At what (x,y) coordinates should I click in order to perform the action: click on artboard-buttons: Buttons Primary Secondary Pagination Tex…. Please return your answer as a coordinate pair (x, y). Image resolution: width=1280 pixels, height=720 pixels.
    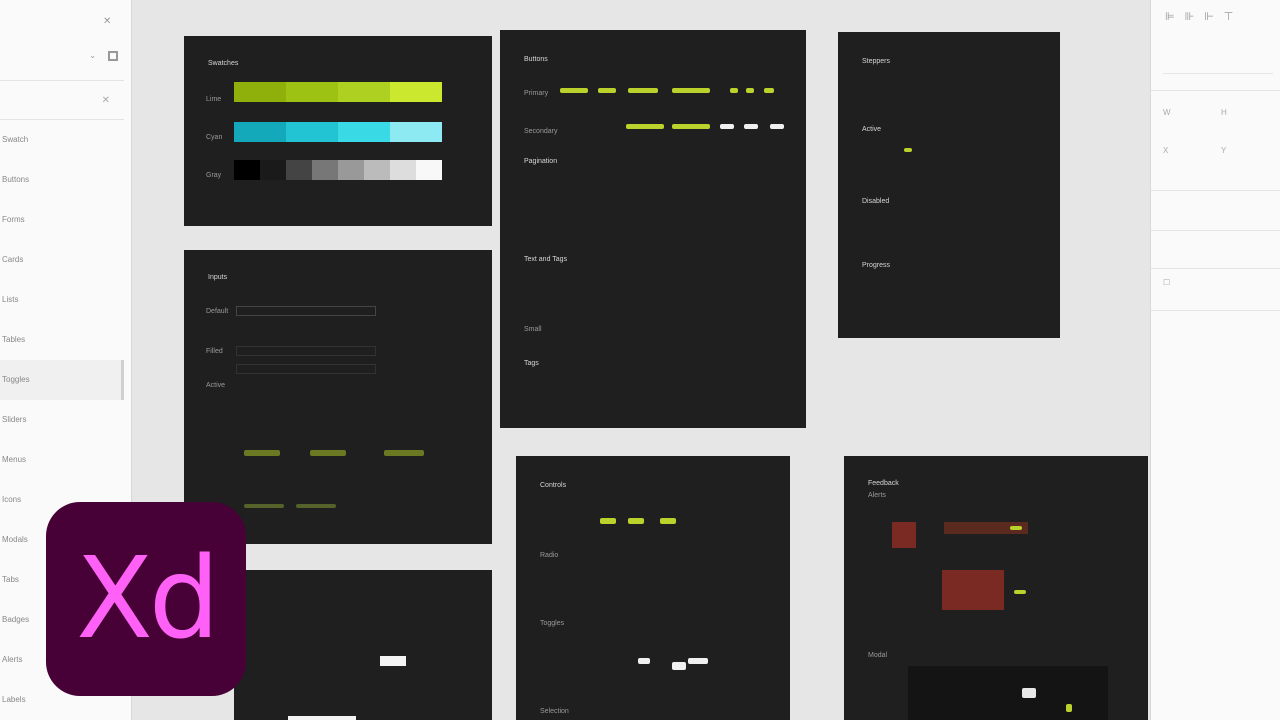
    Looking at the image, I should click on (653, 229).